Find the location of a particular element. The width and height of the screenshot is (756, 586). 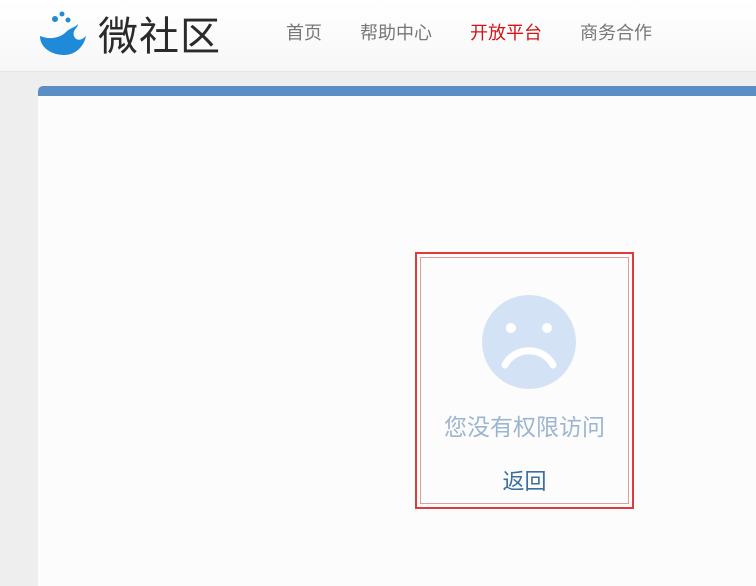

error-box: 您没有权限访问 返回 is located at coordinates (524, 380).